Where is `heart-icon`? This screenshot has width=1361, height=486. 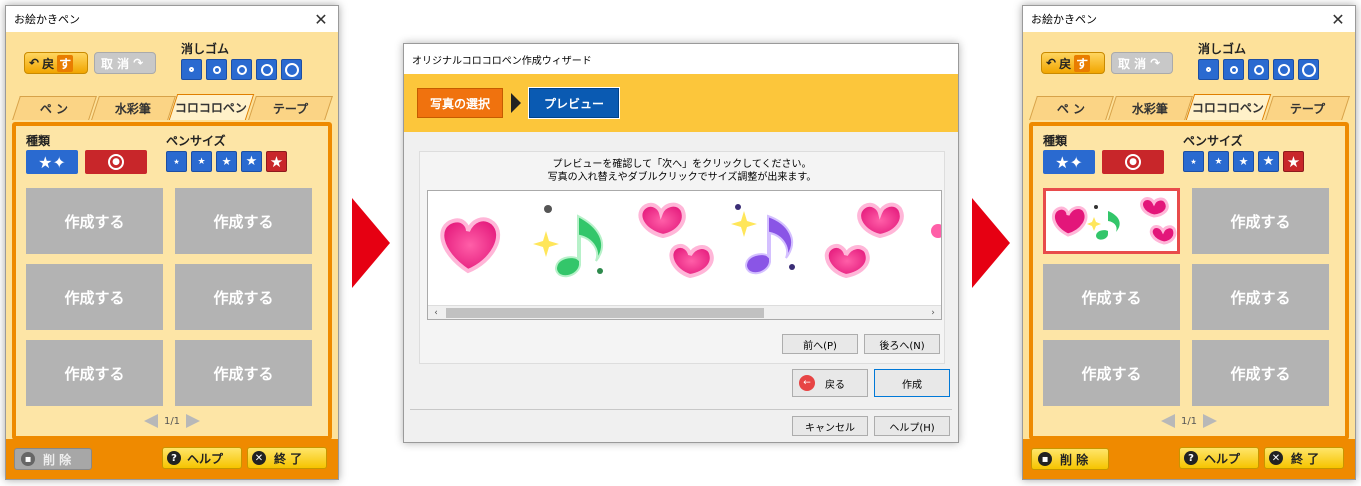
heart-icon is located at coordinates (470, 245).